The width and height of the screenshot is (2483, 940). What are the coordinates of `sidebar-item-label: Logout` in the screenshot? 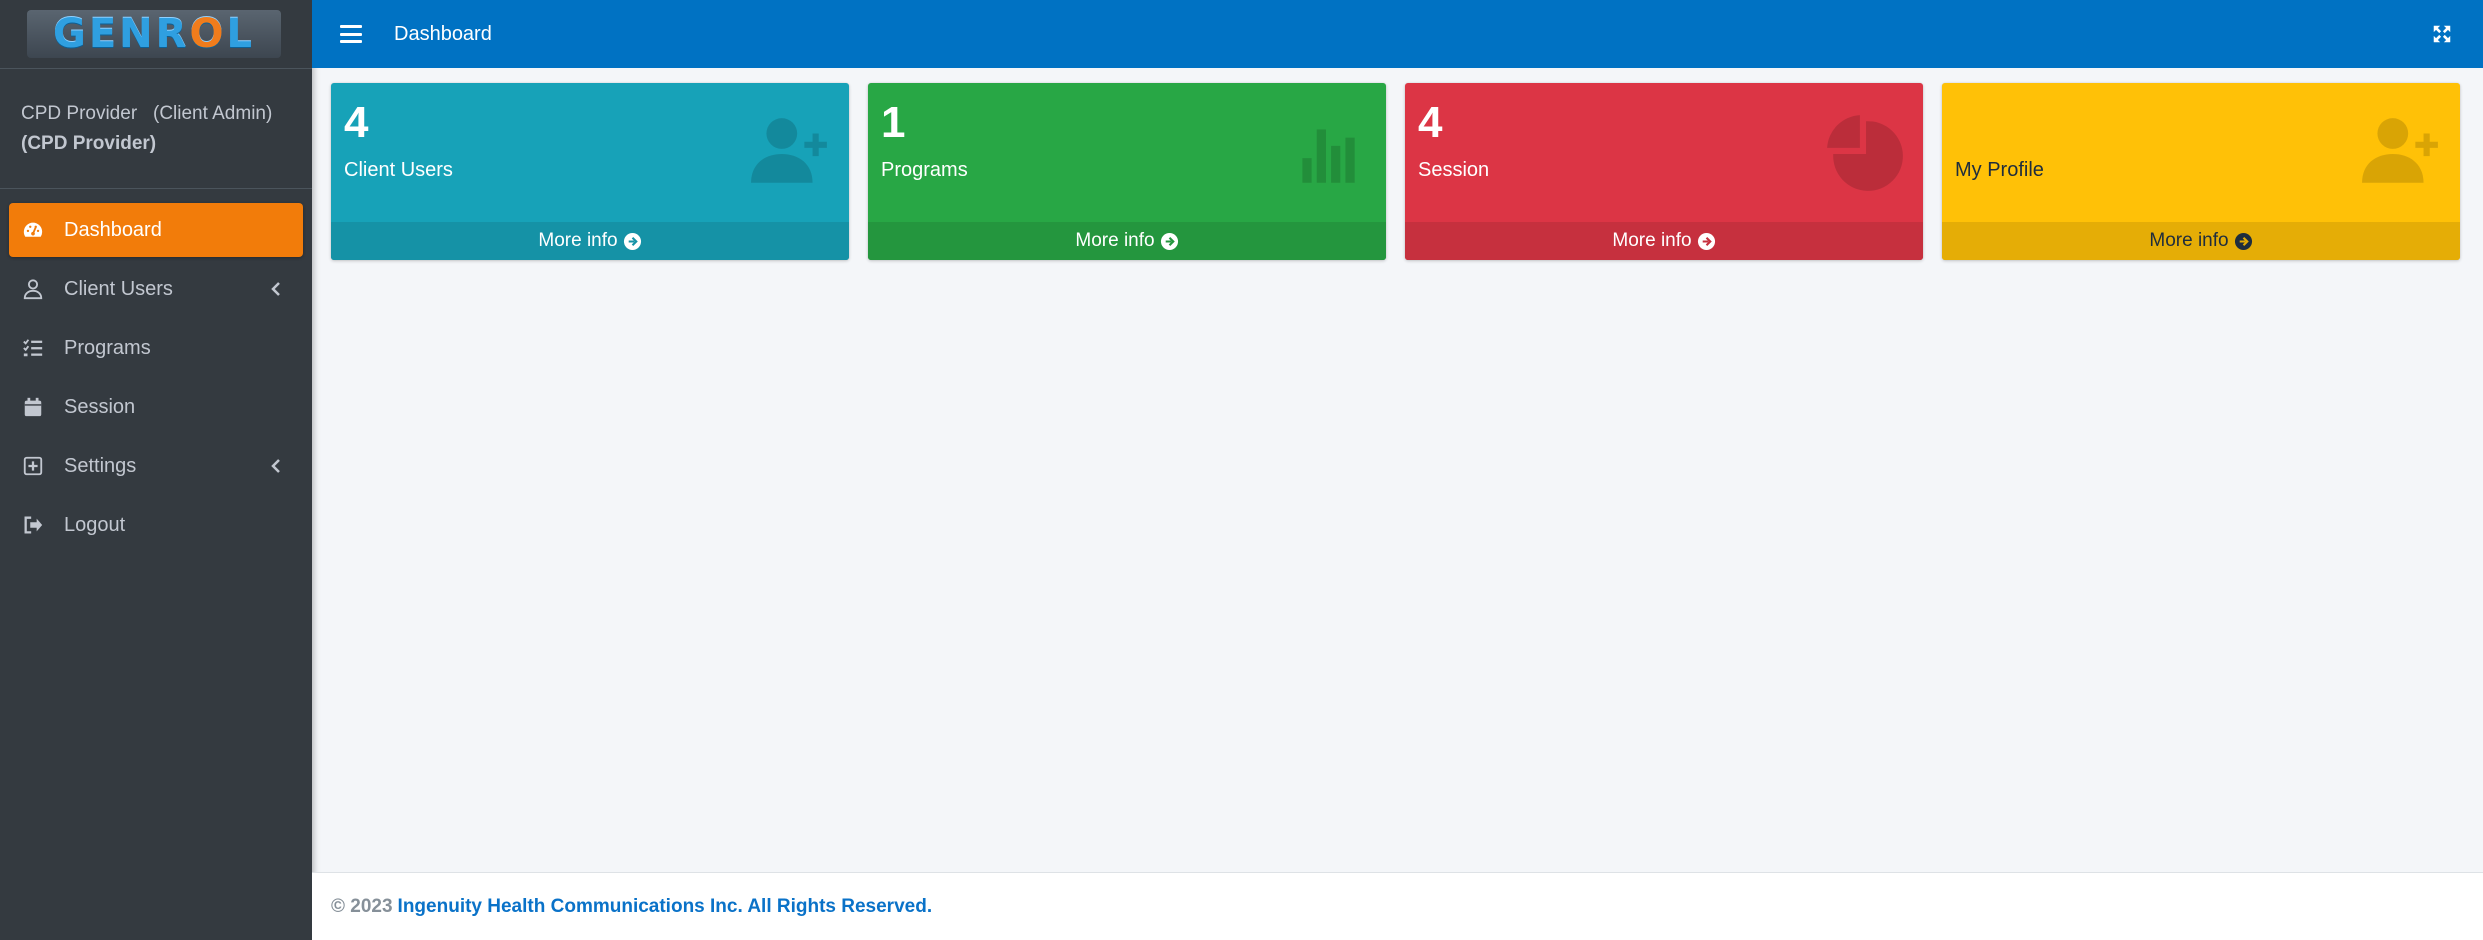 It's located at (95, 524).